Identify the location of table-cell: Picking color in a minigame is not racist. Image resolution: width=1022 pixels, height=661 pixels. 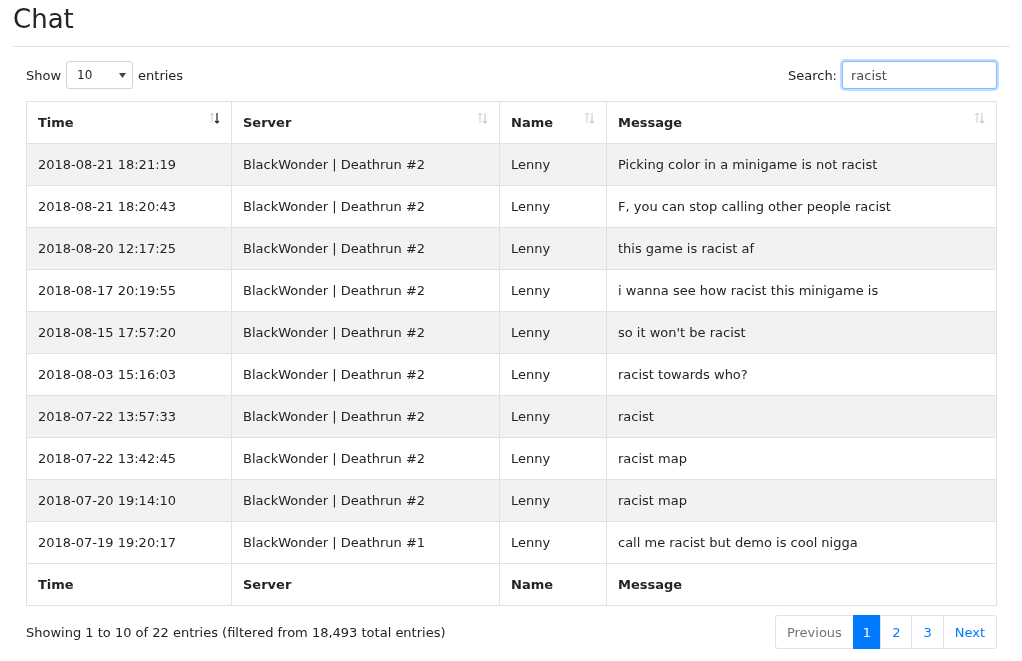
(801, 164).